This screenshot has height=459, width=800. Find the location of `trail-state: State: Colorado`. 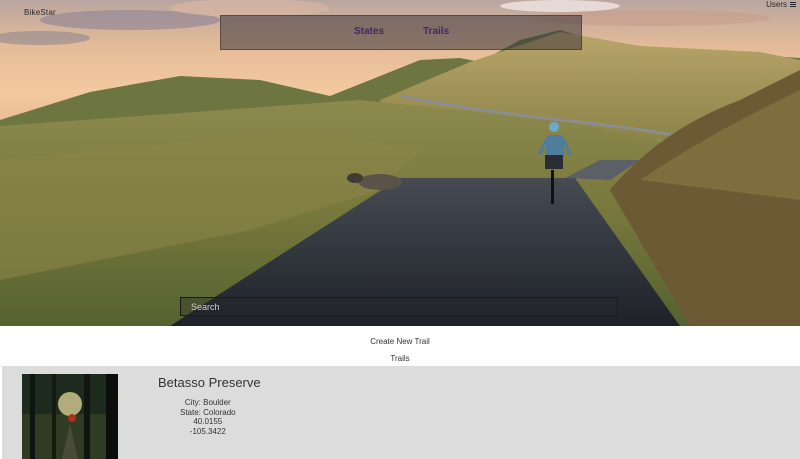

trail-state: State: Colorado is located at coordinates (208, 412).